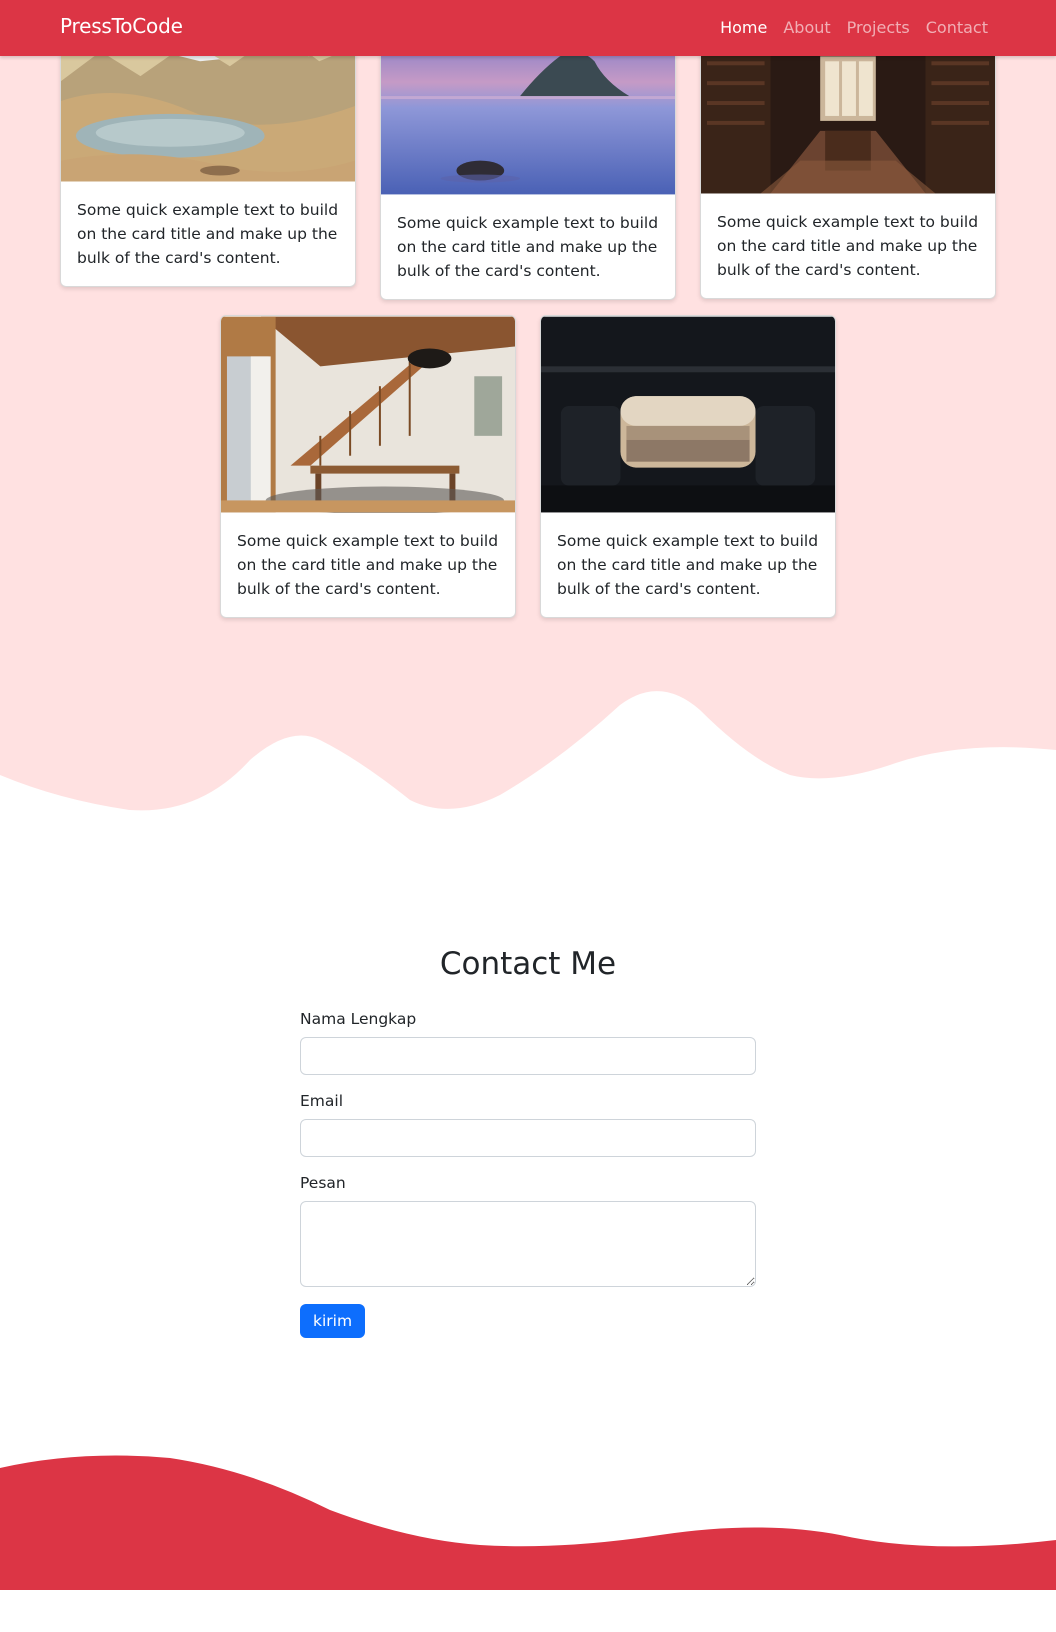 The width and height of the screenshot is (1056, 1632). I want to click on name-group: Nama Lengkap, so click(528, 1042).